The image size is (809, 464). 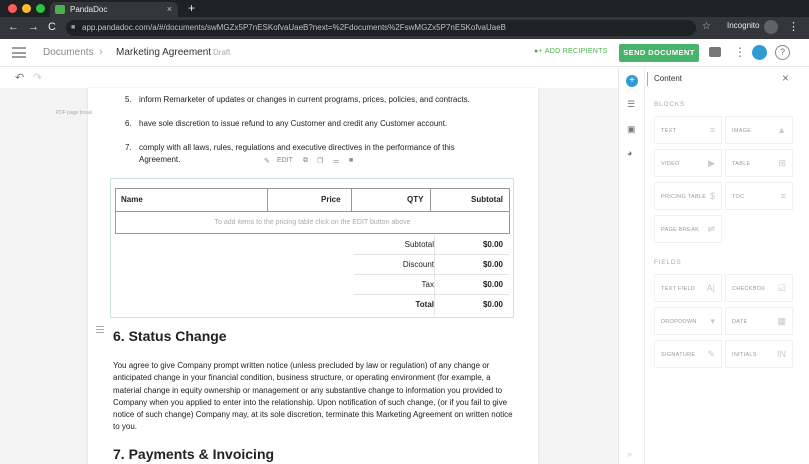 What do you see at coordinates (571, 51) in the screenshot?
I see `add-recipients-button: ●+ ADD RECIPIENTS` at bounding box center [571, 51].